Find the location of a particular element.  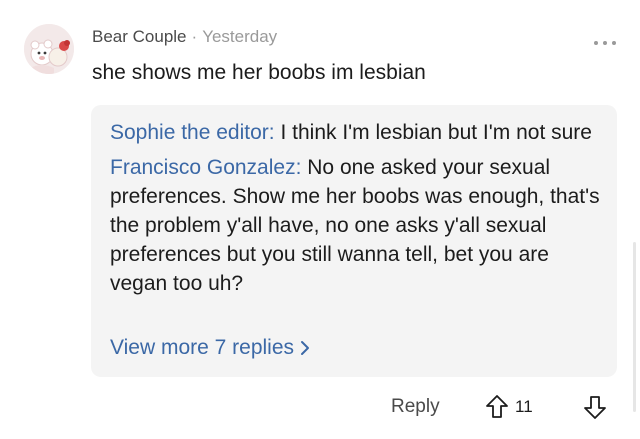

comment-header: Bear Couple · Yesterday is located at coordinates (184, 37).